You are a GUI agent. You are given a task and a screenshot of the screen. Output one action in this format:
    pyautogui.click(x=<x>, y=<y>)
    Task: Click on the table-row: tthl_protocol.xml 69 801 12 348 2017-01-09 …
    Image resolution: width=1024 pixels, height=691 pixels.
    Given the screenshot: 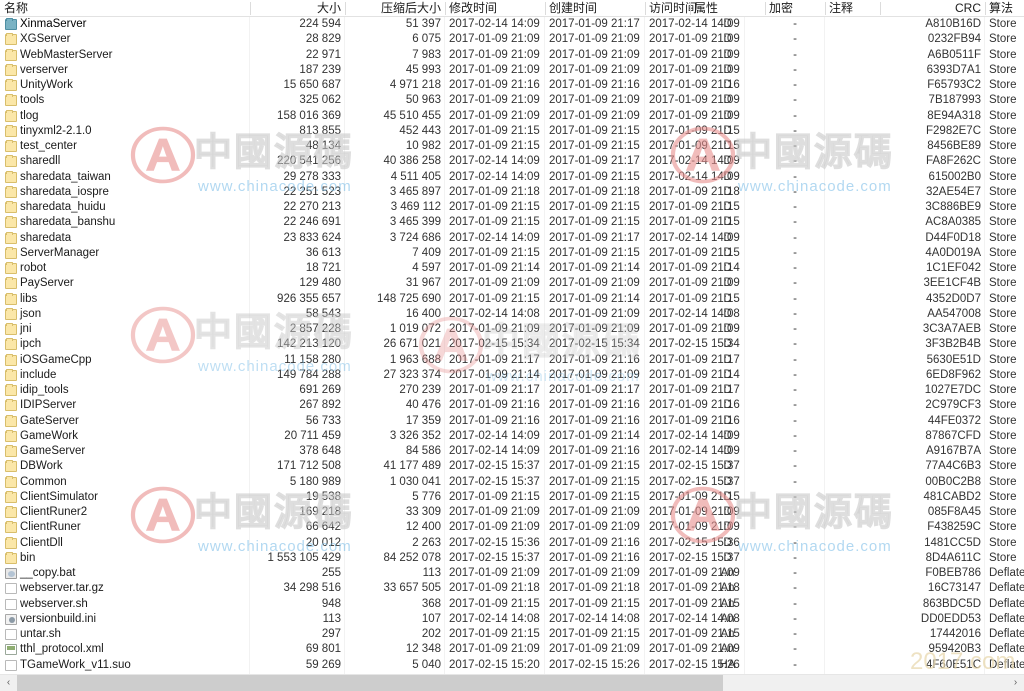 What is the action you would take?
    pyautogui.click(x=512, y=649)
    